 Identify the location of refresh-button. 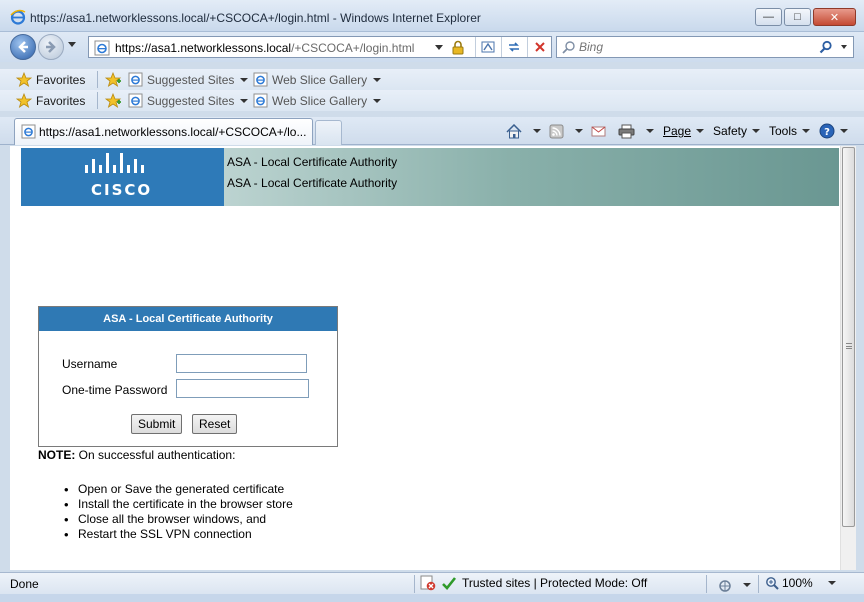
(513, 47).